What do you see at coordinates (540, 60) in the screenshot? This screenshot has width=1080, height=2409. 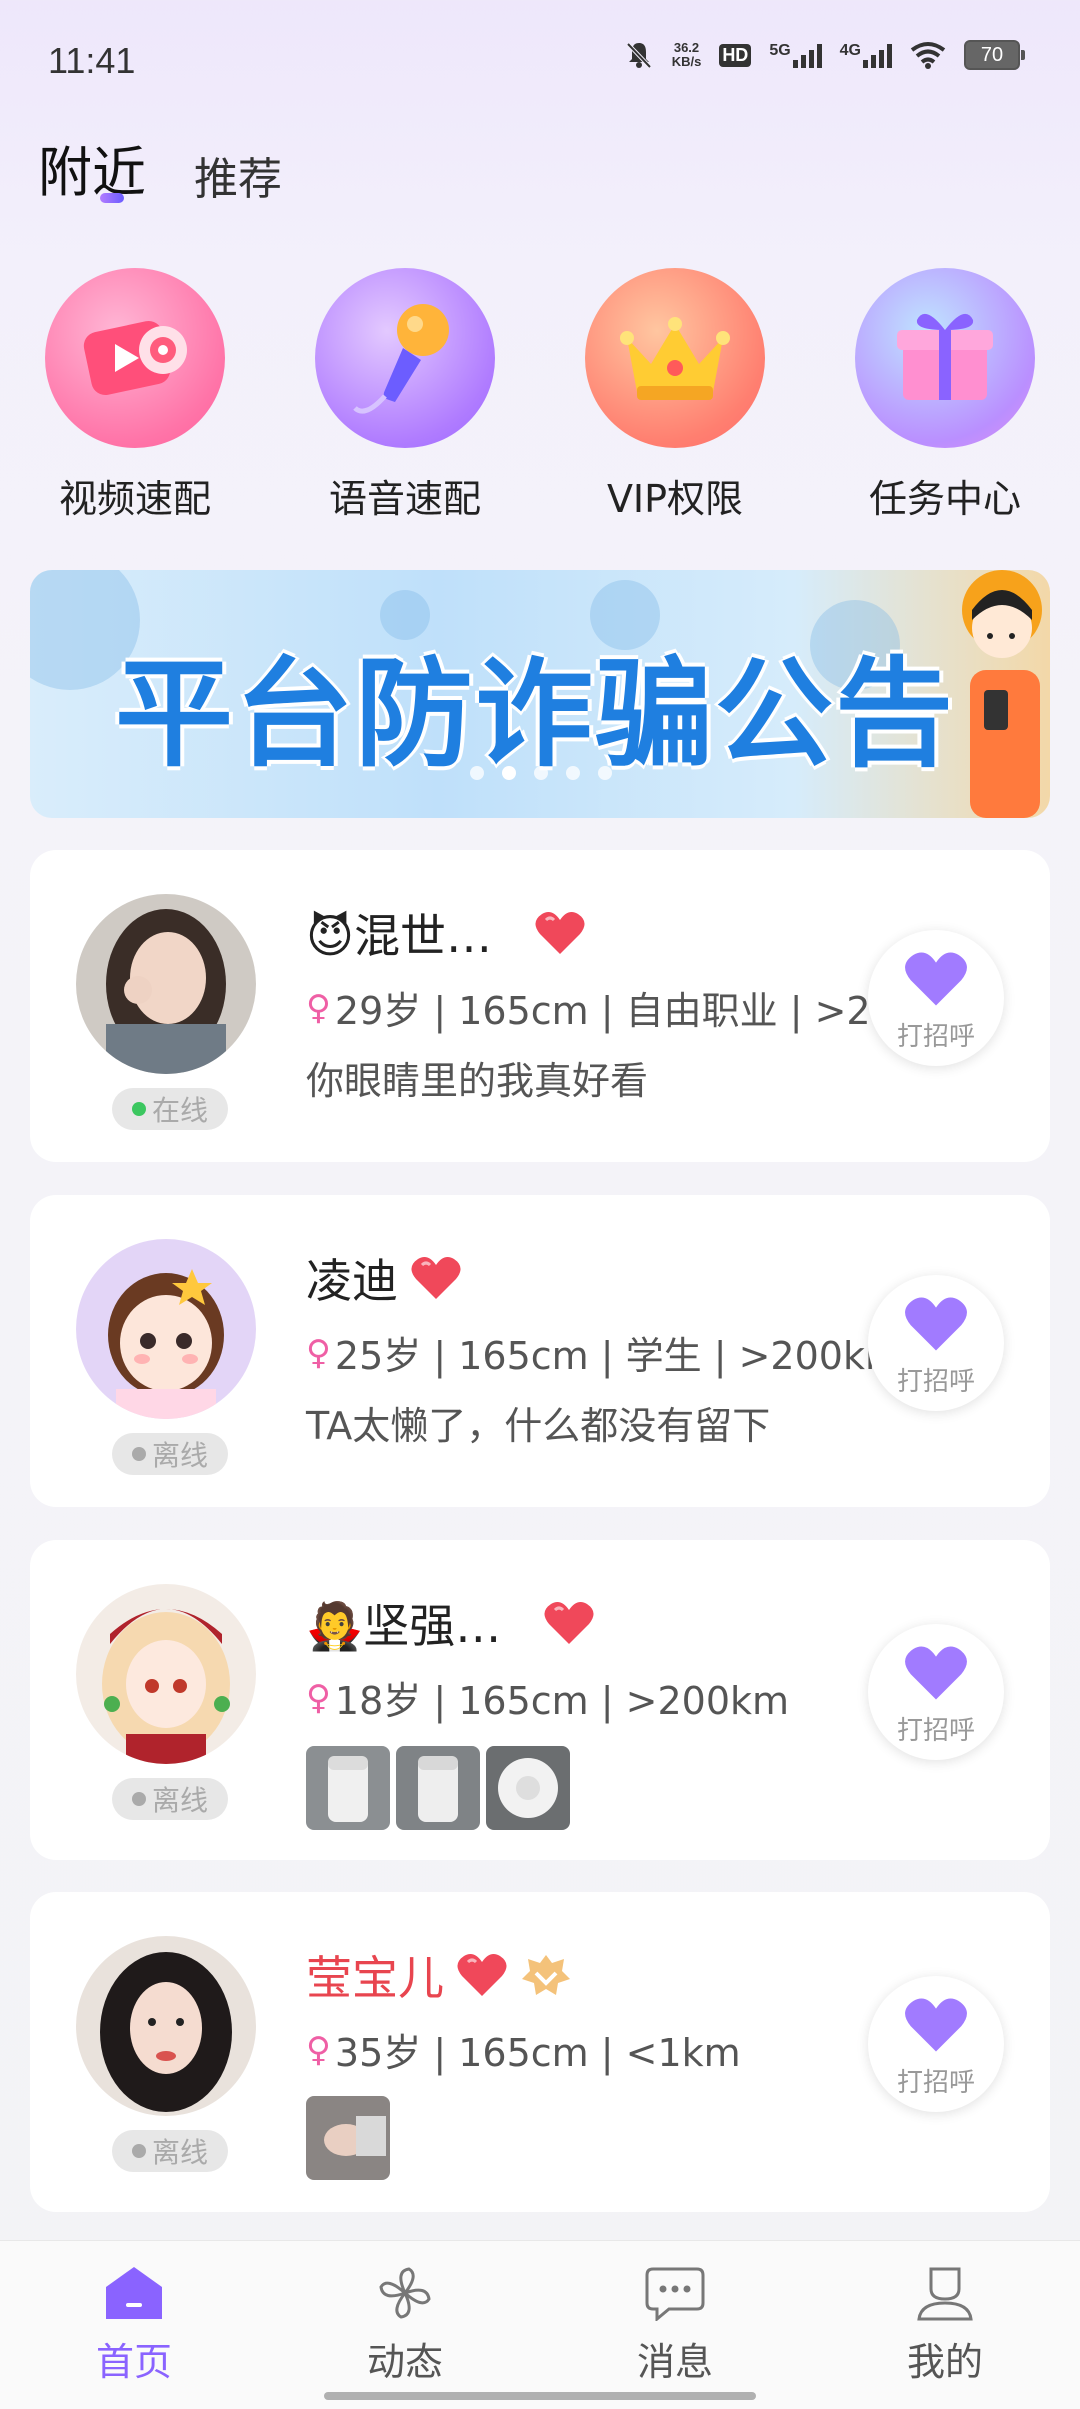 I see `status-bar: 11:41 36.2 KB/s HD 5G 4G 70` at bounding box center [540, 60].